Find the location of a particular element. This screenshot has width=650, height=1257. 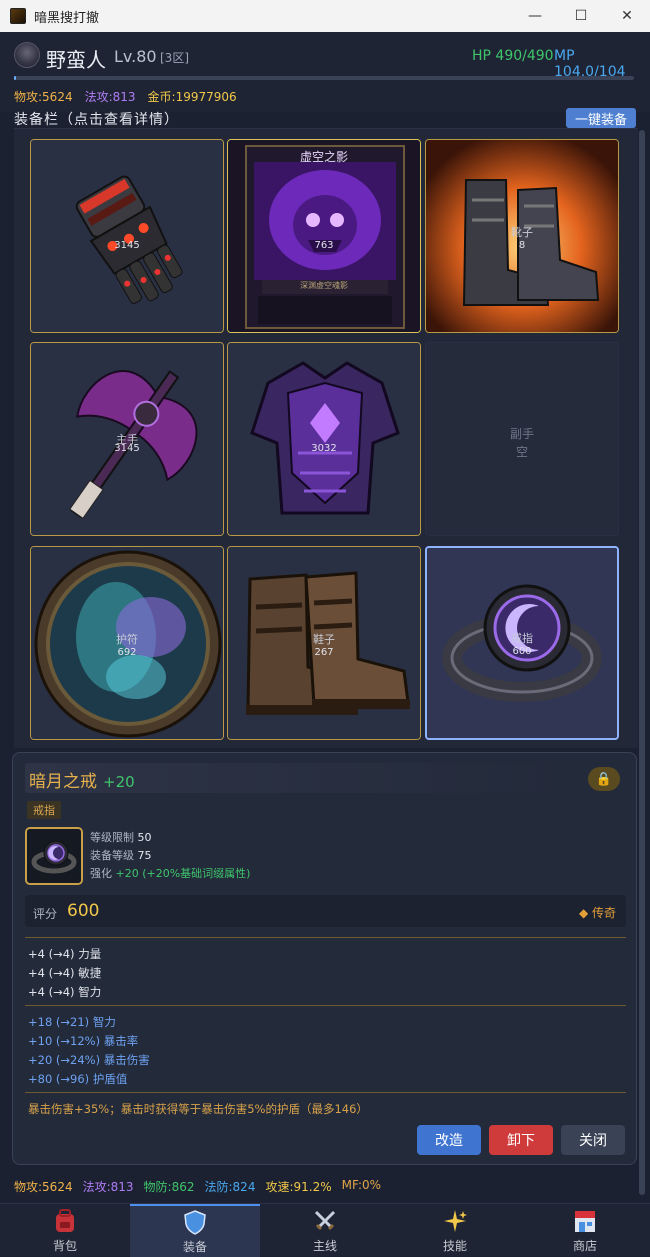

avatar is located at coordinates (27, 55).